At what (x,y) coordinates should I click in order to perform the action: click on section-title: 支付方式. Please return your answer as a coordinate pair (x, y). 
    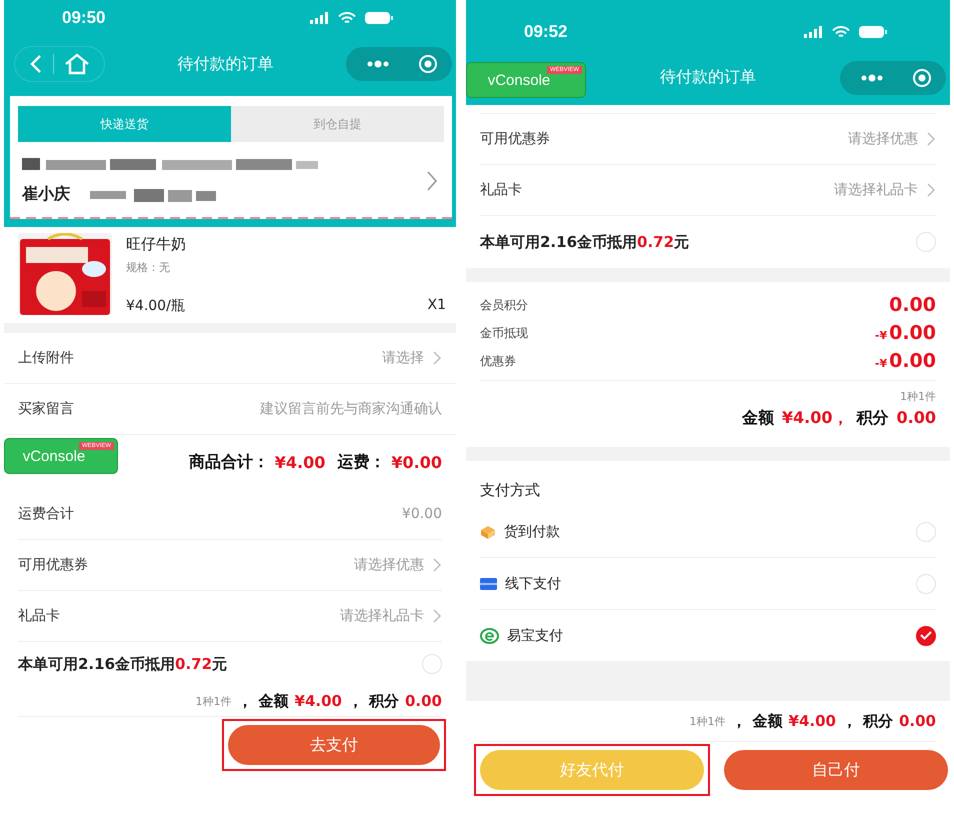
    Looking at the image, I should click on (510, 490).